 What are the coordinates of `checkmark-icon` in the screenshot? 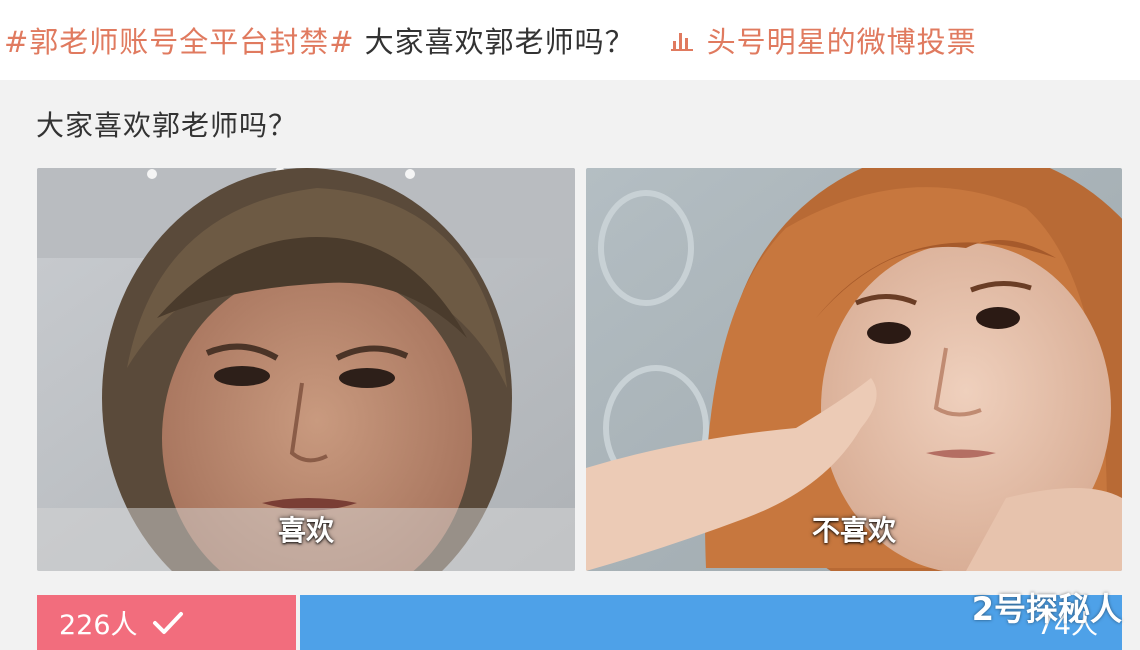 It's located at (167, 622).